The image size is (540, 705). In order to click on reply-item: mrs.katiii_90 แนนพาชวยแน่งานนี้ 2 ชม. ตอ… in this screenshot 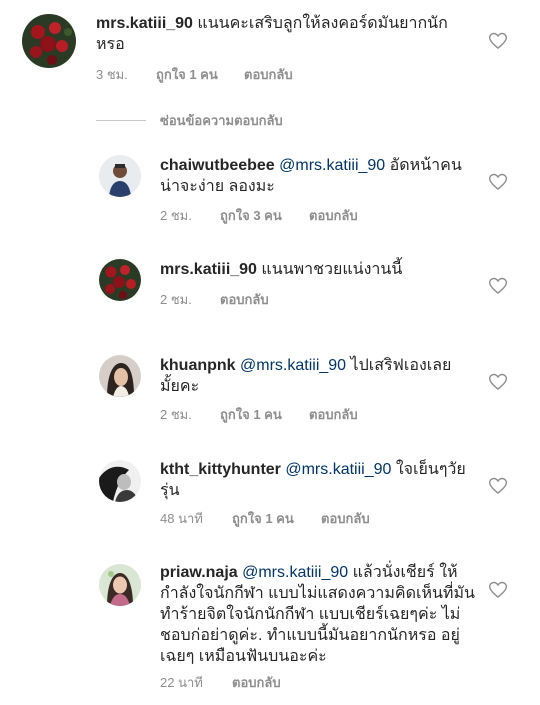, I will do `click(270, 285)`.